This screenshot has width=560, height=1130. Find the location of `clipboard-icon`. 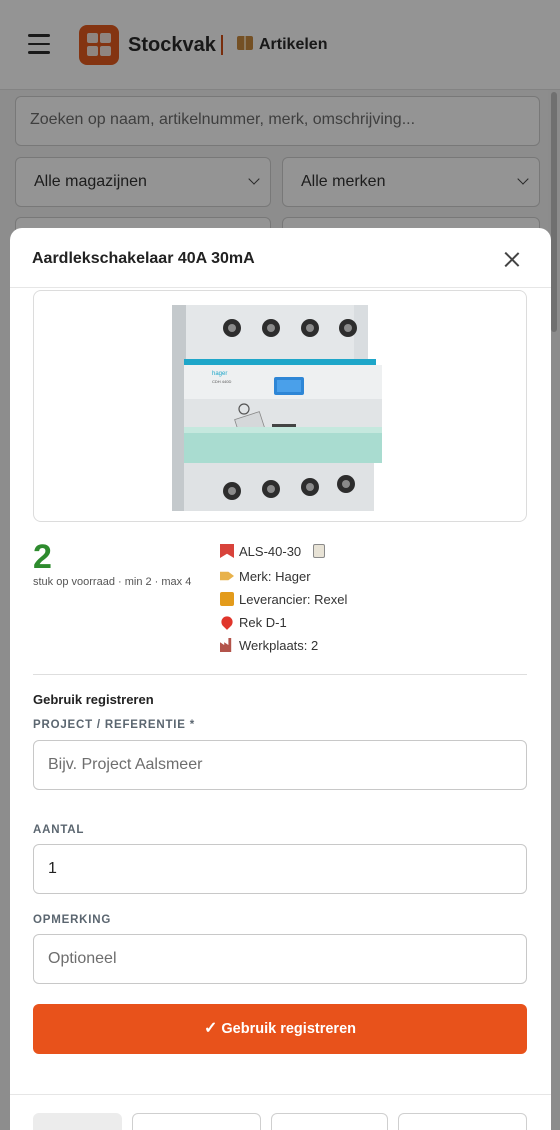

clipboard-icon is located at coordinates (319, 551).